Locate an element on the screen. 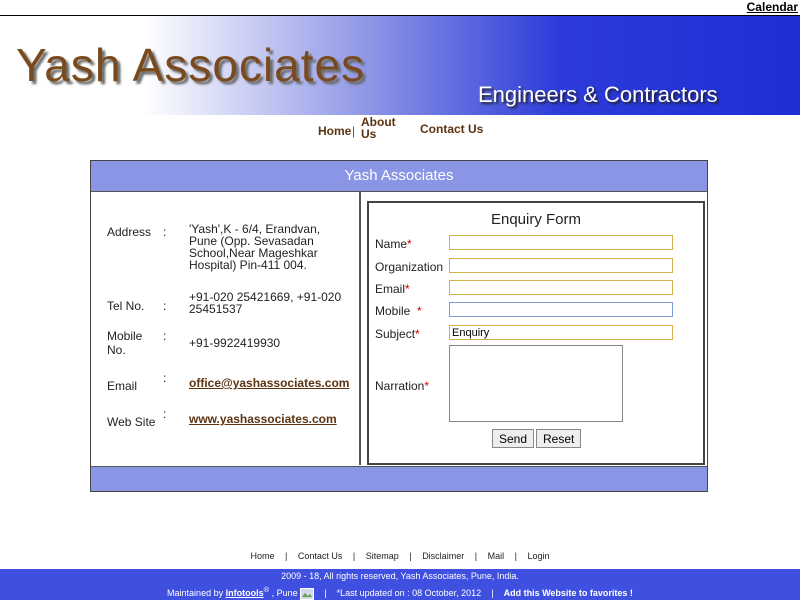 The height and width of the screenshot is (600, 800). mobile-field-label: Mobile * is located at coordinates (398, 311).